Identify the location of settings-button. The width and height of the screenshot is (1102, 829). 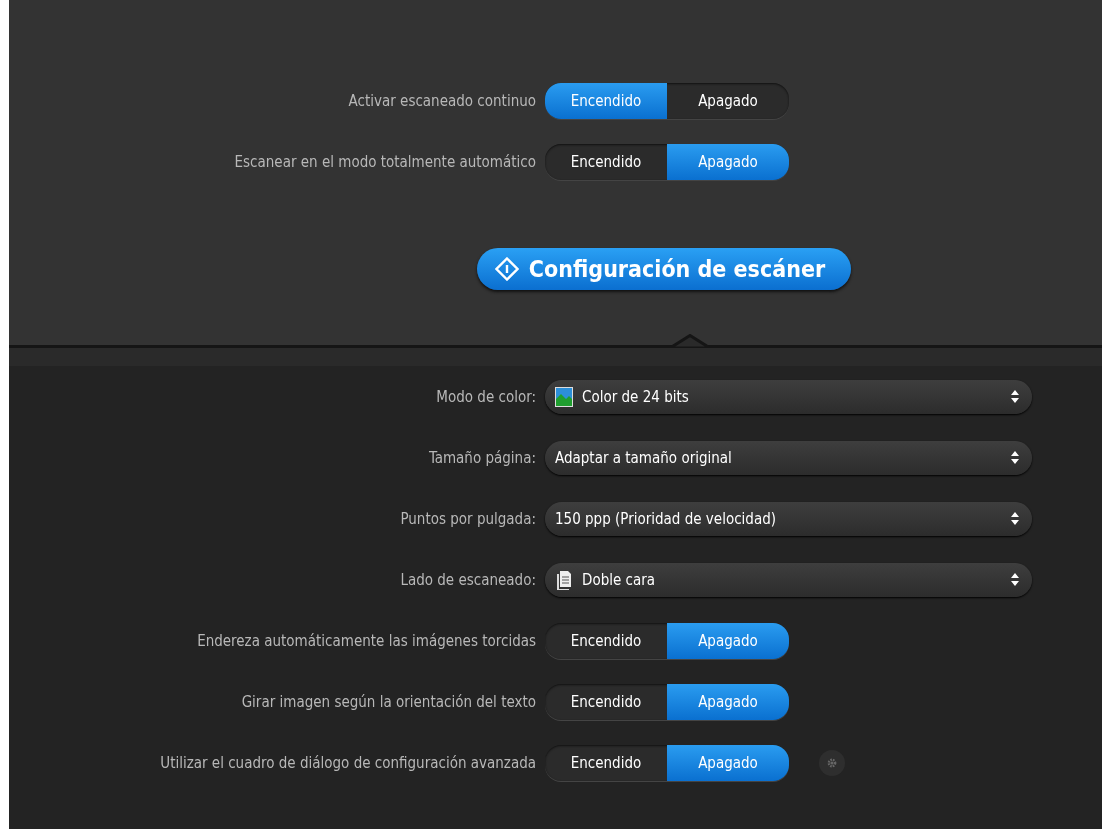
(832, 762).